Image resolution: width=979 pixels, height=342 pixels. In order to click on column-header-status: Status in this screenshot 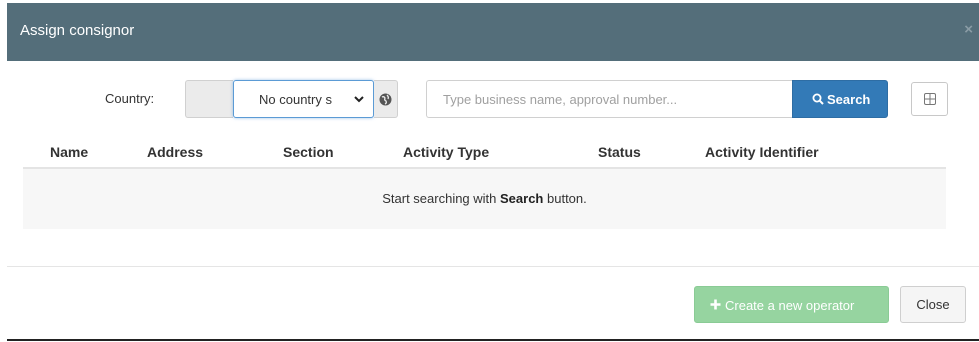, I will do `click(619, 152)`.